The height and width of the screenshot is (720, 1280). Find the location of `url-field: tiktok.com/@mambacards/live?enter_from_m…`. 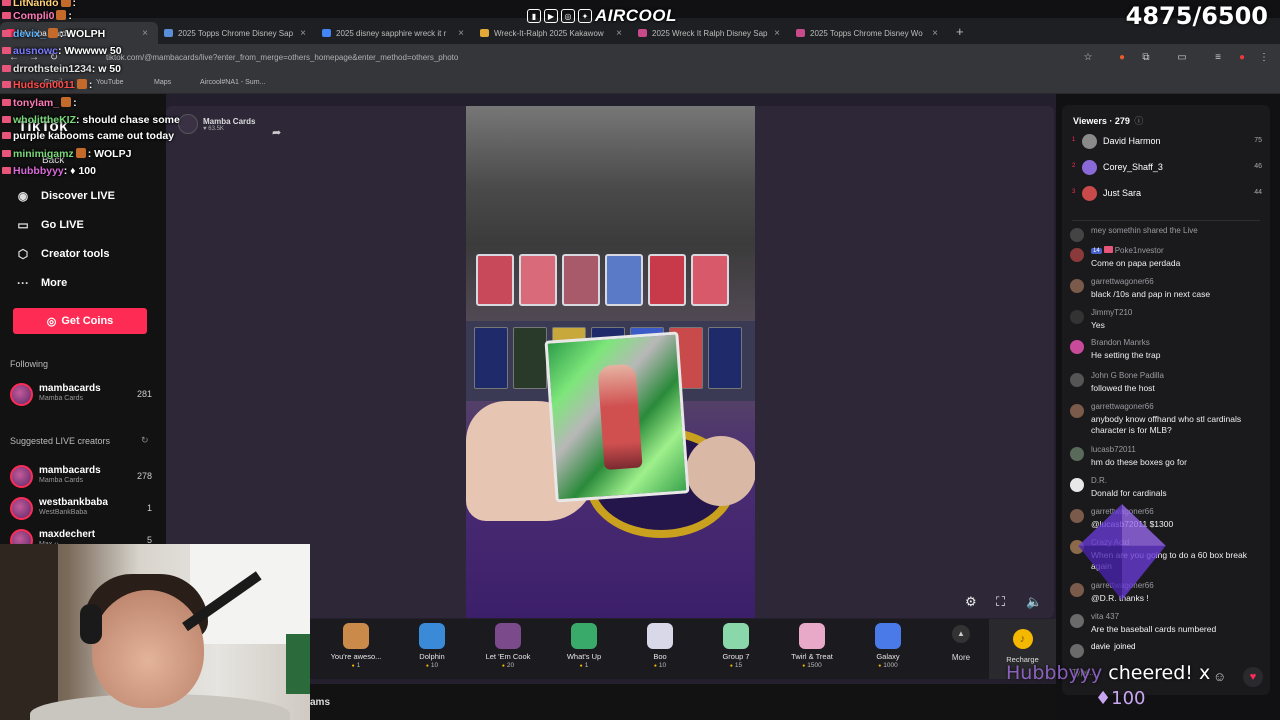

url-field: tiktok.com/@mambacards/live?enter_from_m… is located at coordinates (600, 58).